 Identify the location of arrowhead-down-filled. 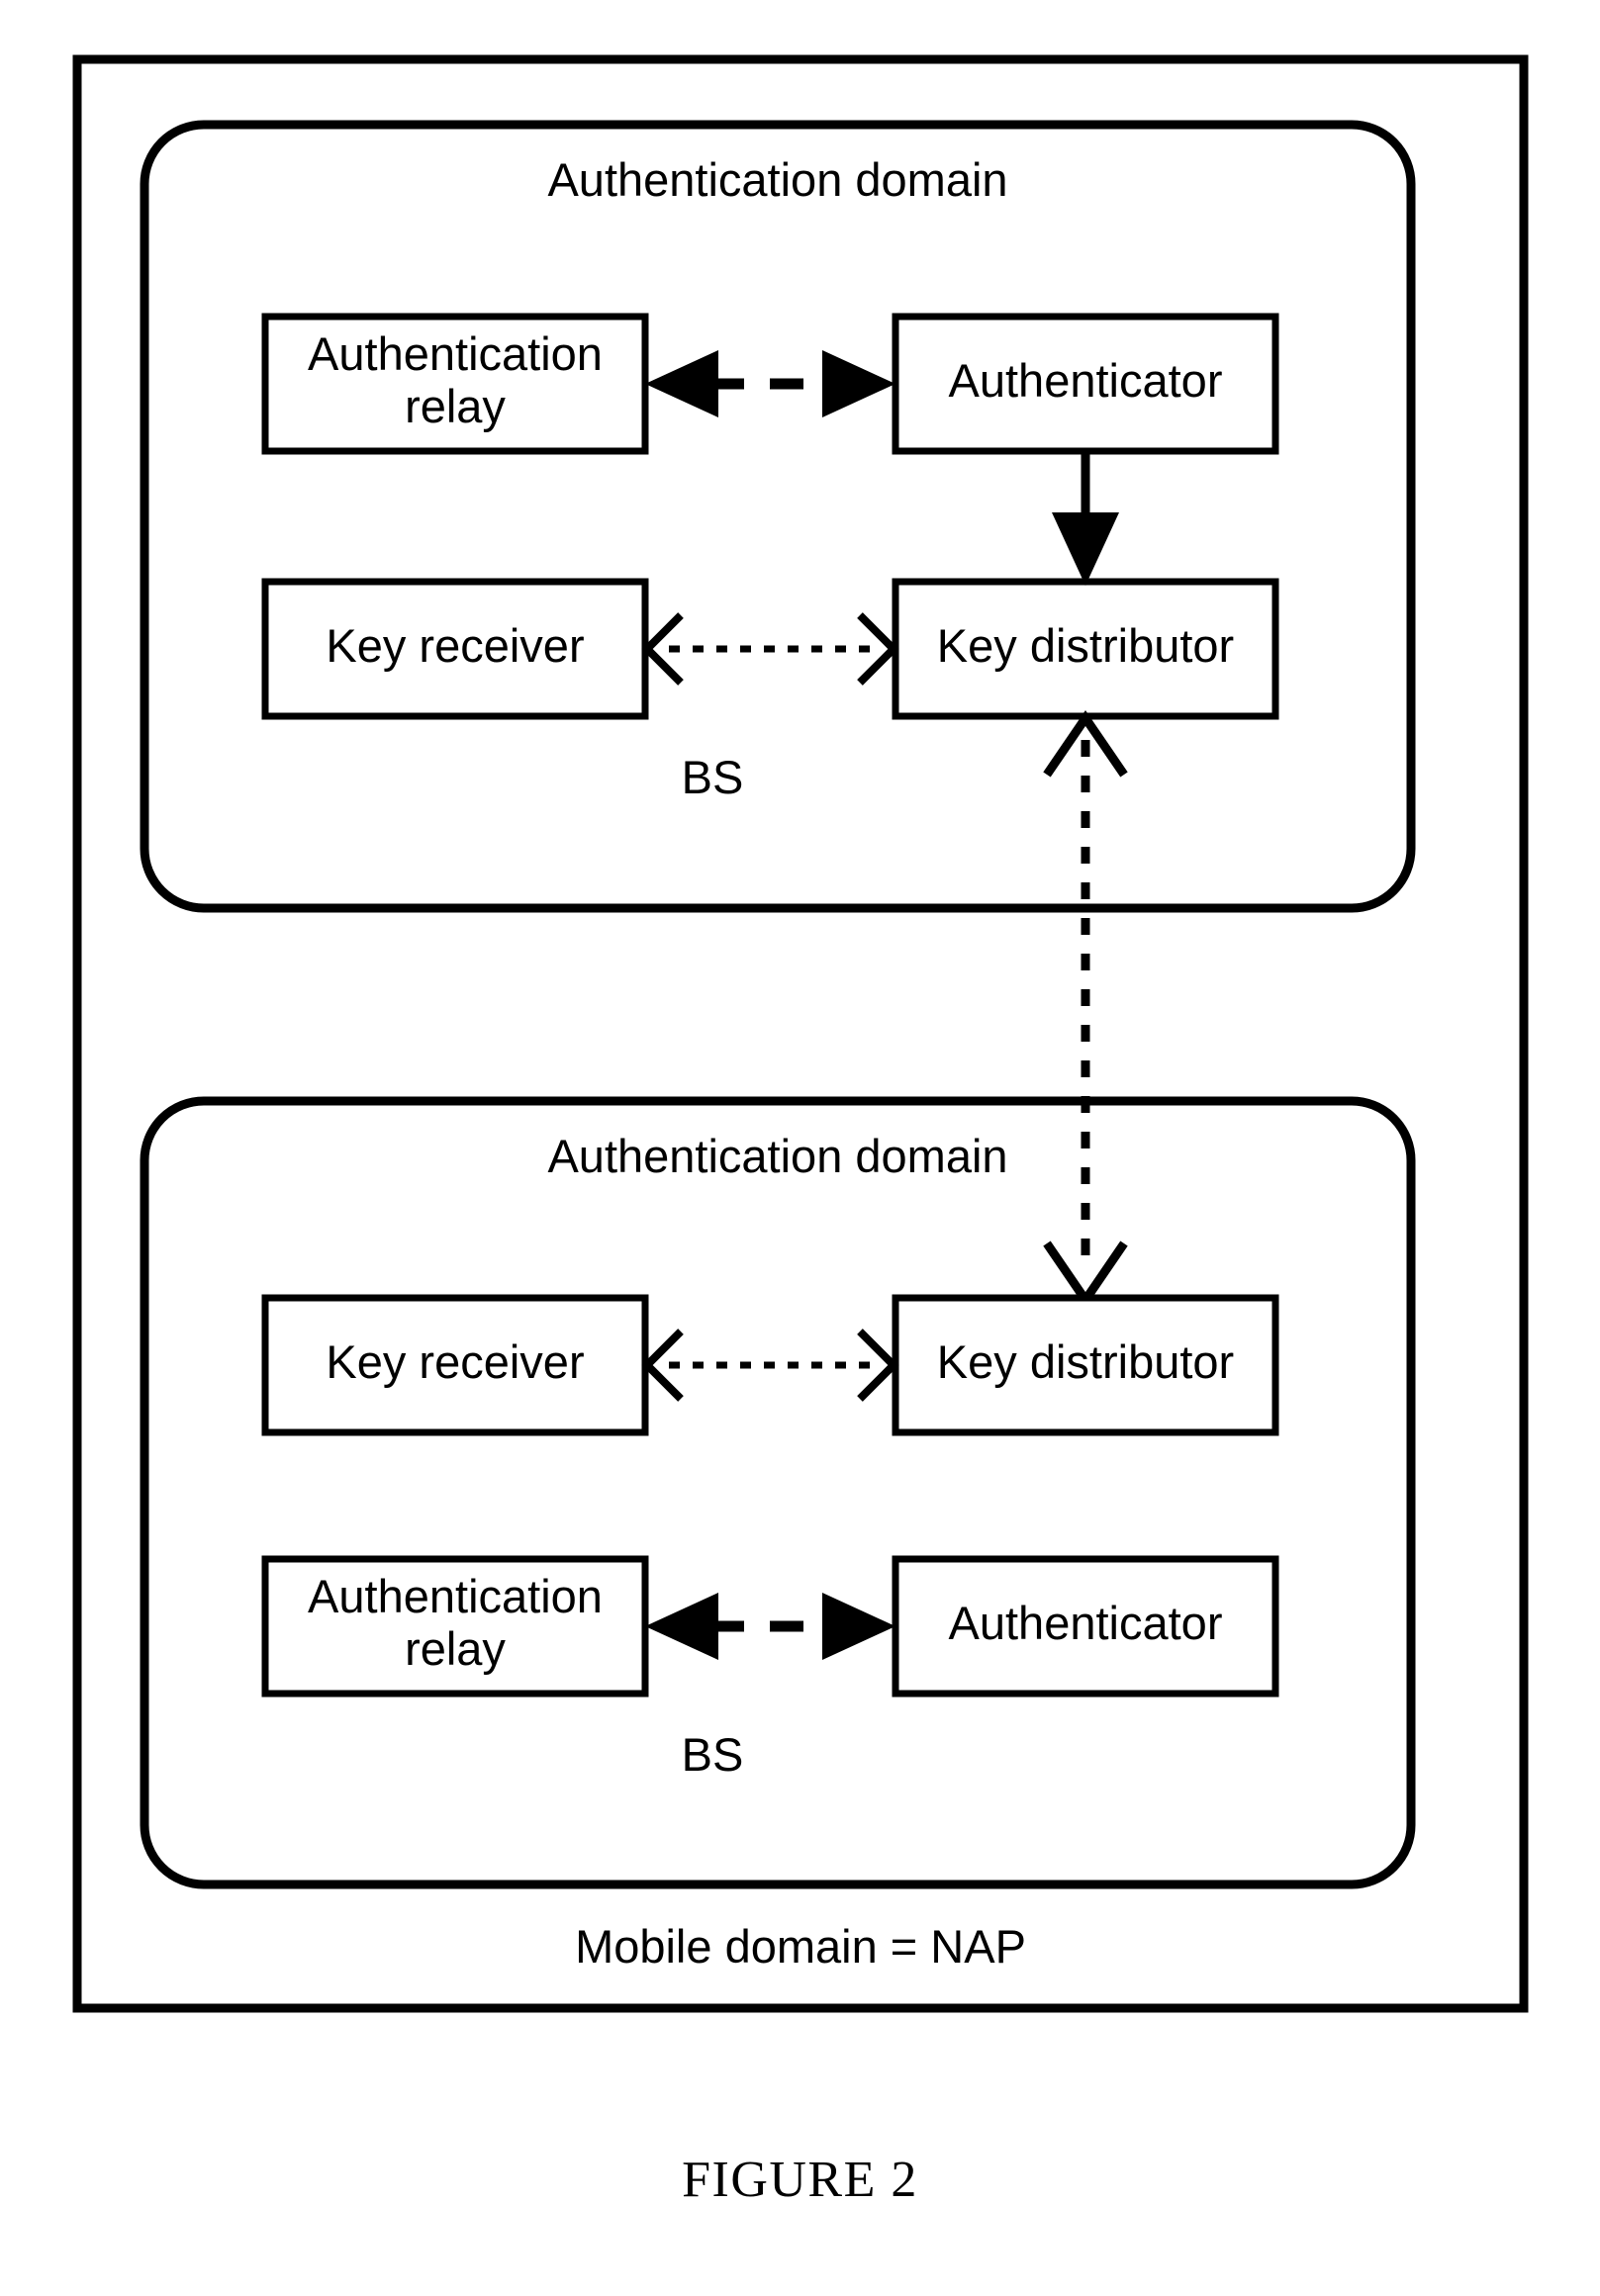
(1086, 549).